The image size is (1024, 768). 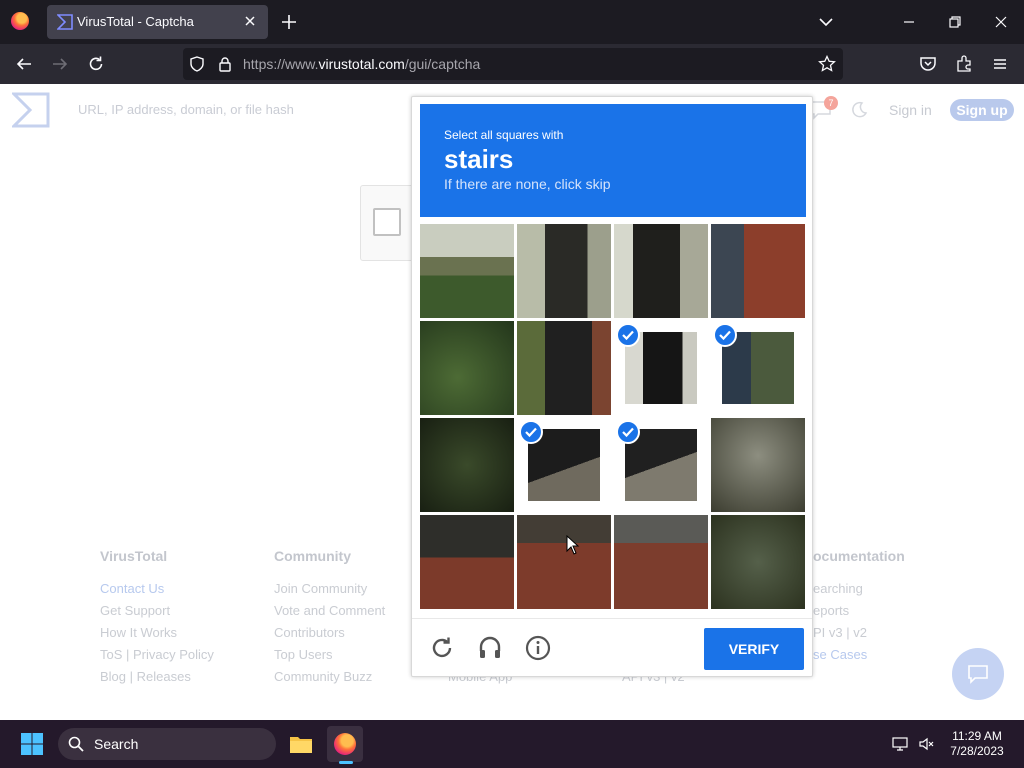 What do you see at coordinates (24, 64) in the screenshot?
I see `back-icon` at bounding box center [24, 64].